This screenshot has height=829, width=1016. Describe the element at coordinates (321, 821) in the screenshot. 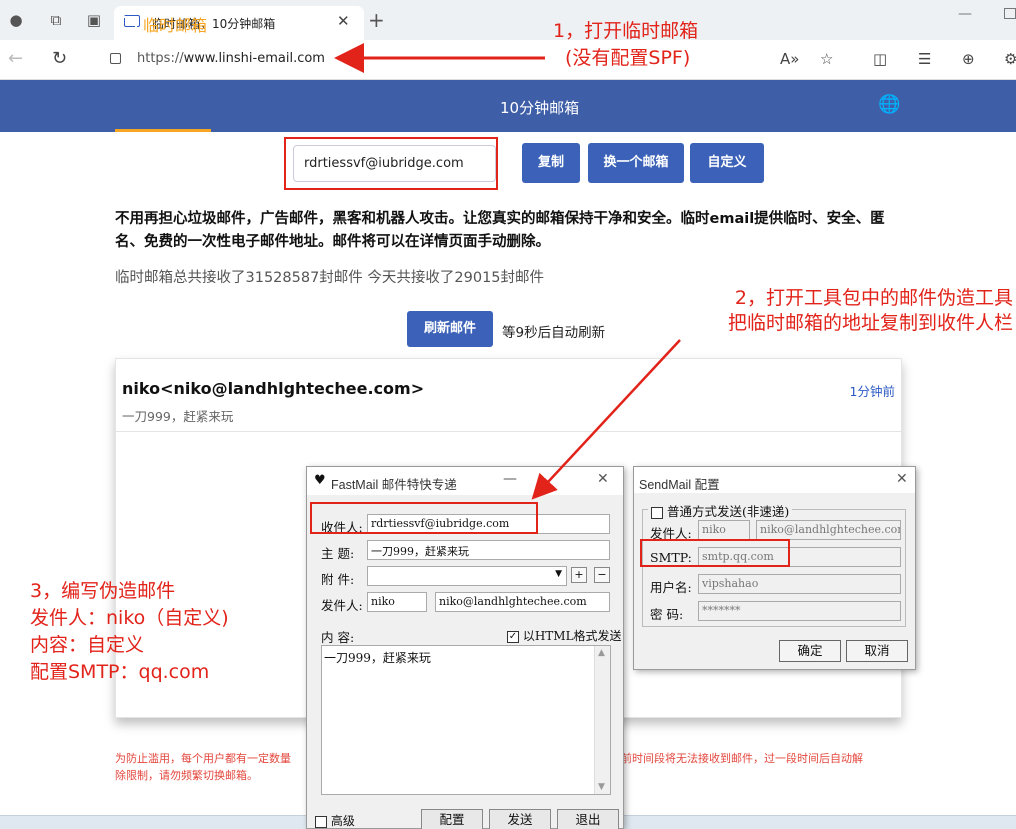

I see `advanced-checkbox` at that location.